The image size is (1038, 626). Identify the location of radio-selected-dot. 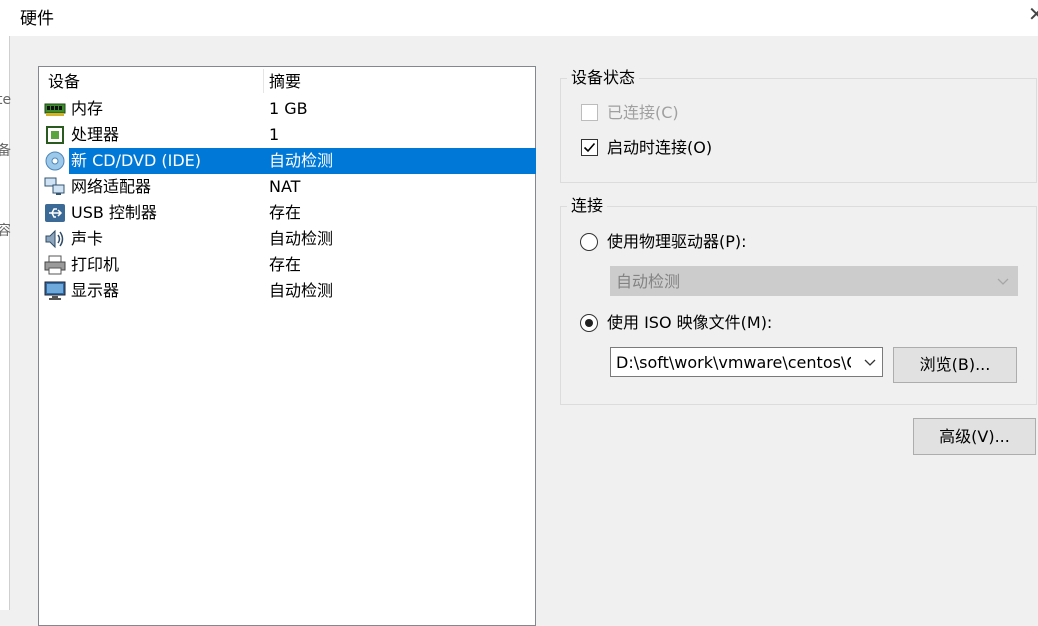
(589, 323).